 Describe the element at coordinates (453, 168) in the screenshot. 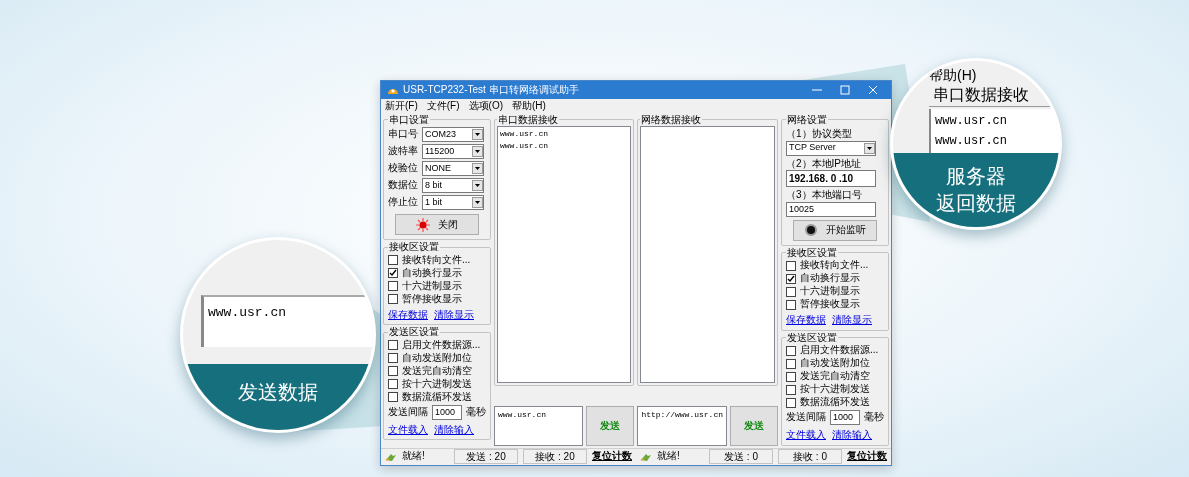

I see `dropdown: NONE` at that location.